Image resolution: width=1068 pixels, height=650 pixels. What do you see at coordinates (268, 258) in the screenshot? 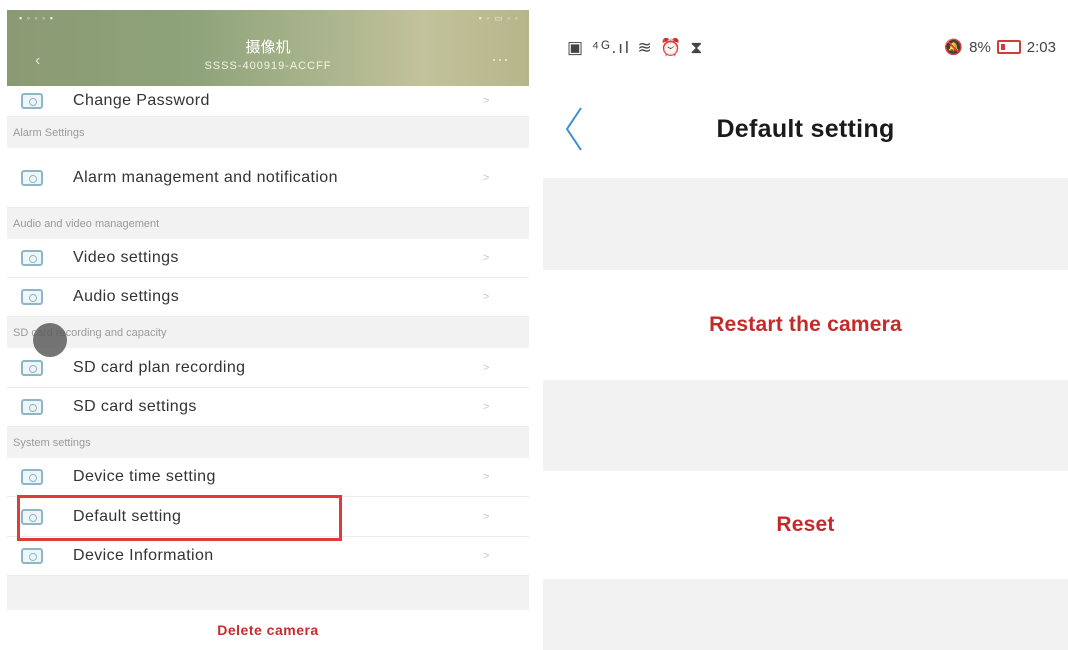
I see `menu-item-video-settings: Video settings >` at bounding box center [268, 258].